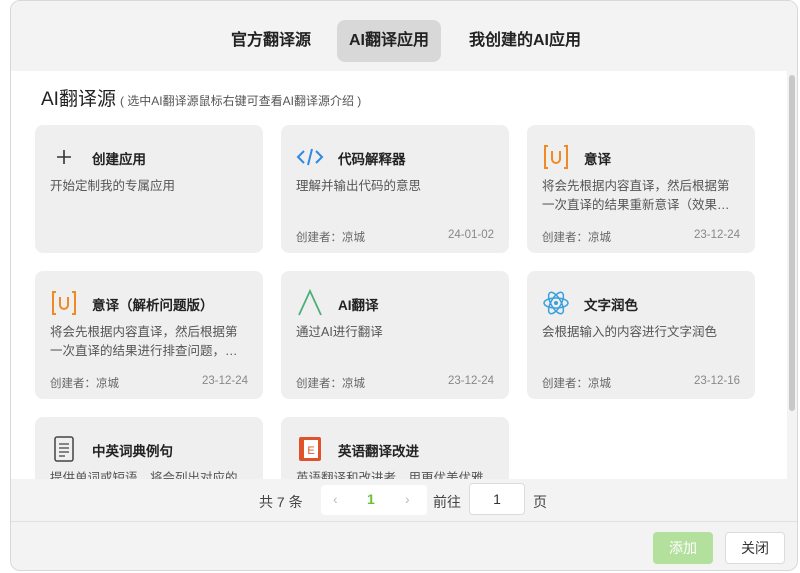  I want to click on tab-ai-translation-apps: AI翻译应用, so click(389, 41).